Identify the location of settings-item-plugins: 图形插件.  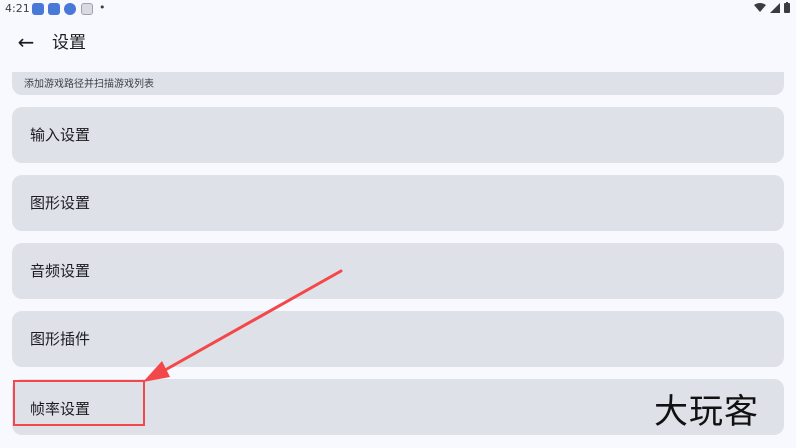
(398, 339).